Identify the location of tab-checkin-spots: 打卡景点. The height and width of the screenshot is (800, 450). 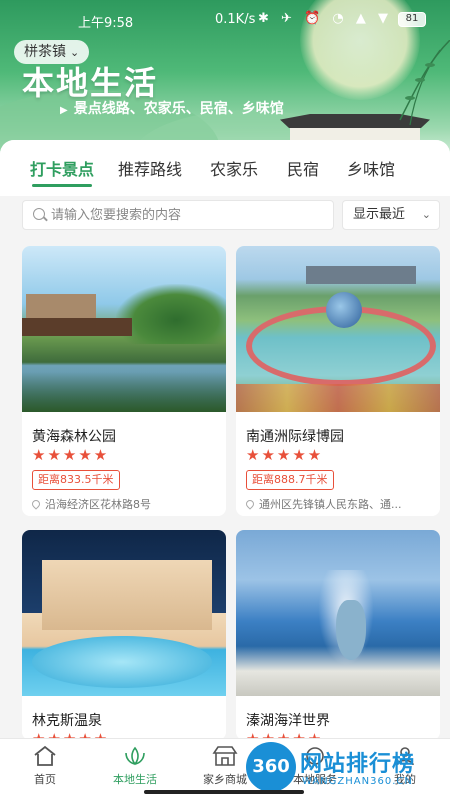
(62, 168).